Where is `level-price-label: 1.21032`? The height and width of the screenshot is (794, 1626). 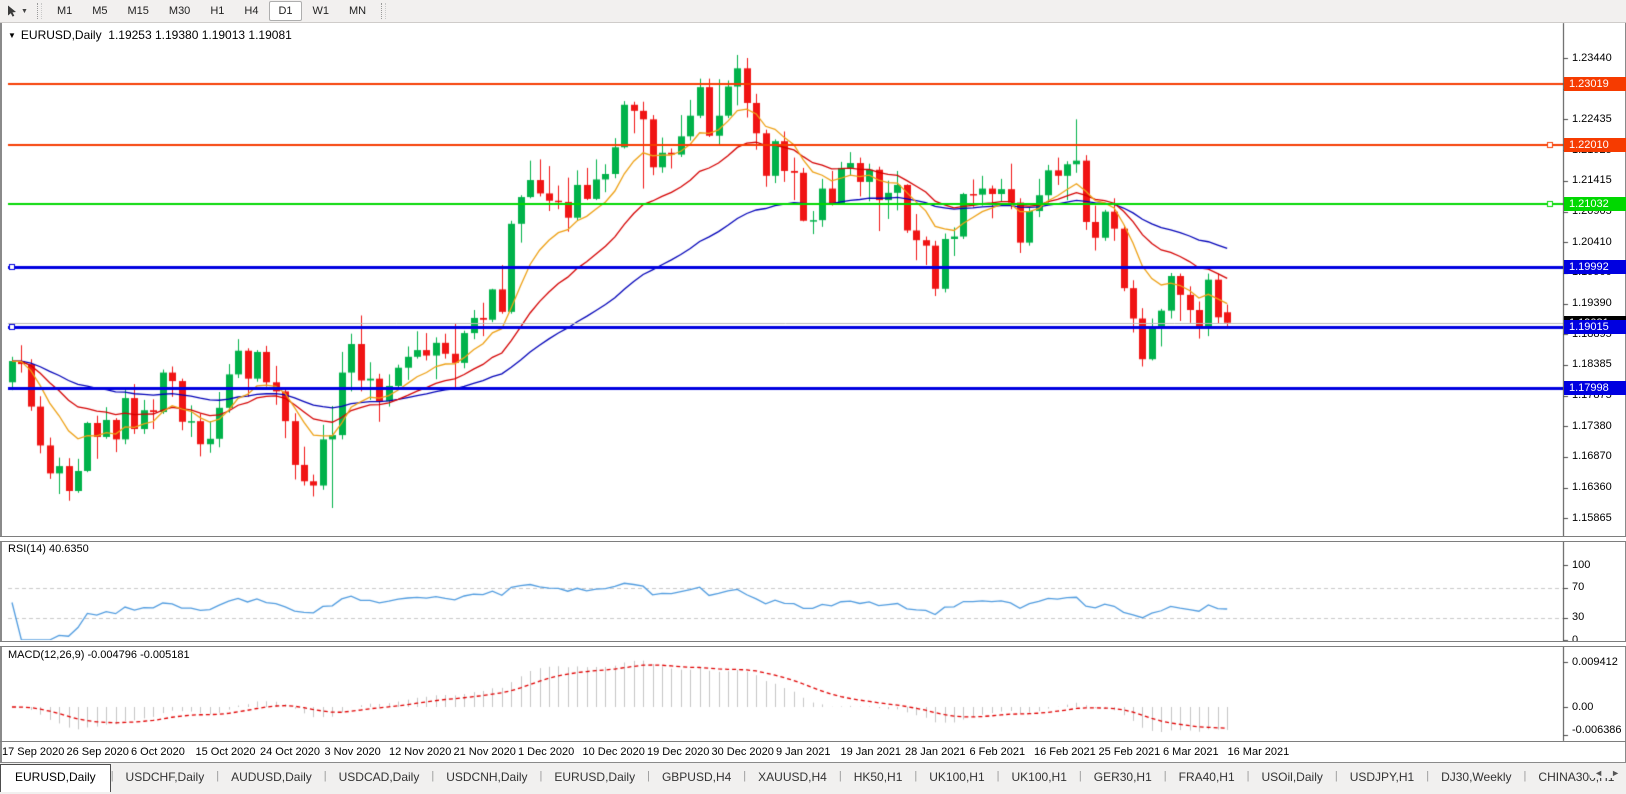 level-price-label: 1.21032 is located at coordinates (1595, 204).